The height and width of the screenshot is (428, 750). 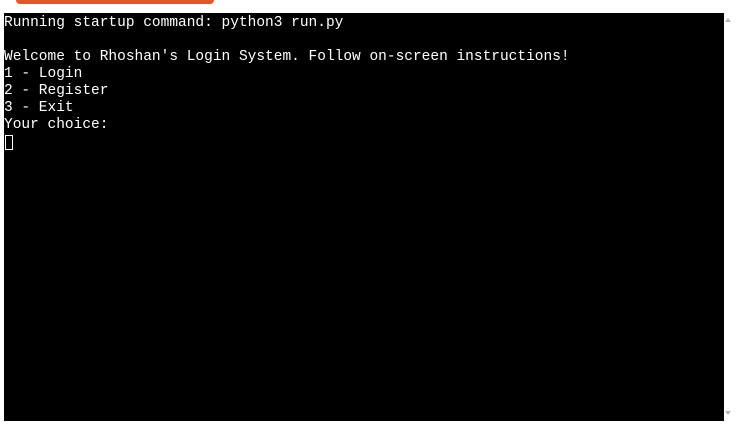 I want to click on run-program-button, so click(x=115, y=2).